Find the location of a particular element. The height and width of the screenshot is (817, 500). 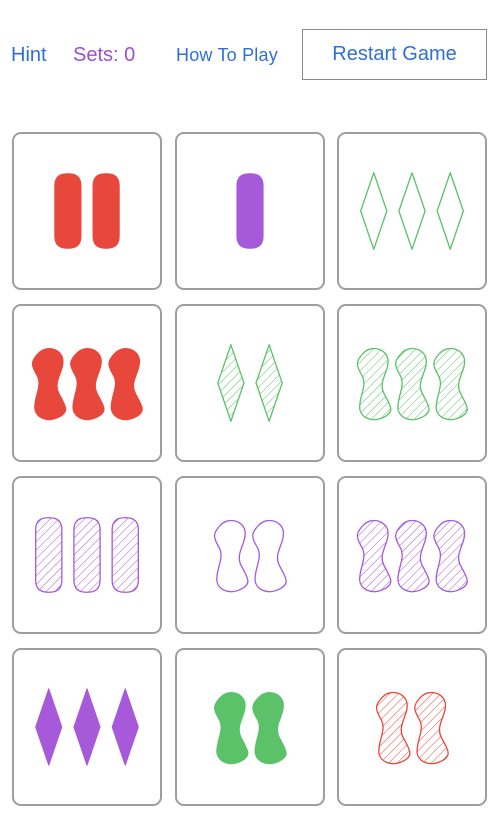

top-toolbar: Hint Sets: 0 How To Play Restart Game is located at coordinates (250, 55).